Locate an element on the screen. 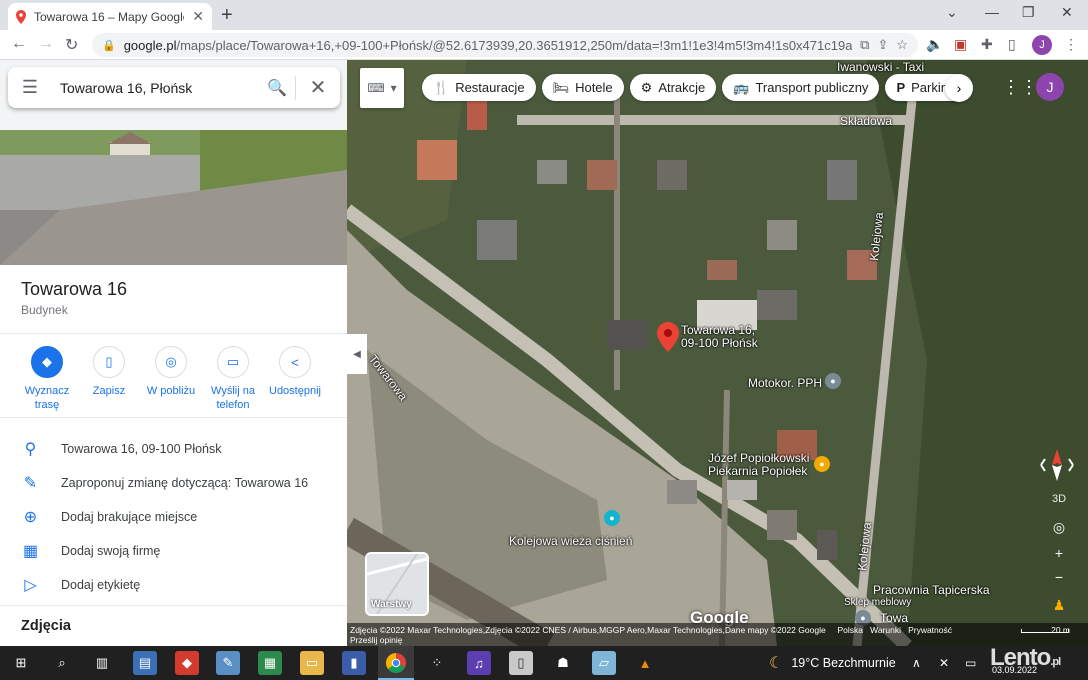  open-in-app-icon: ⧉ is located at coordinates (864, 45).